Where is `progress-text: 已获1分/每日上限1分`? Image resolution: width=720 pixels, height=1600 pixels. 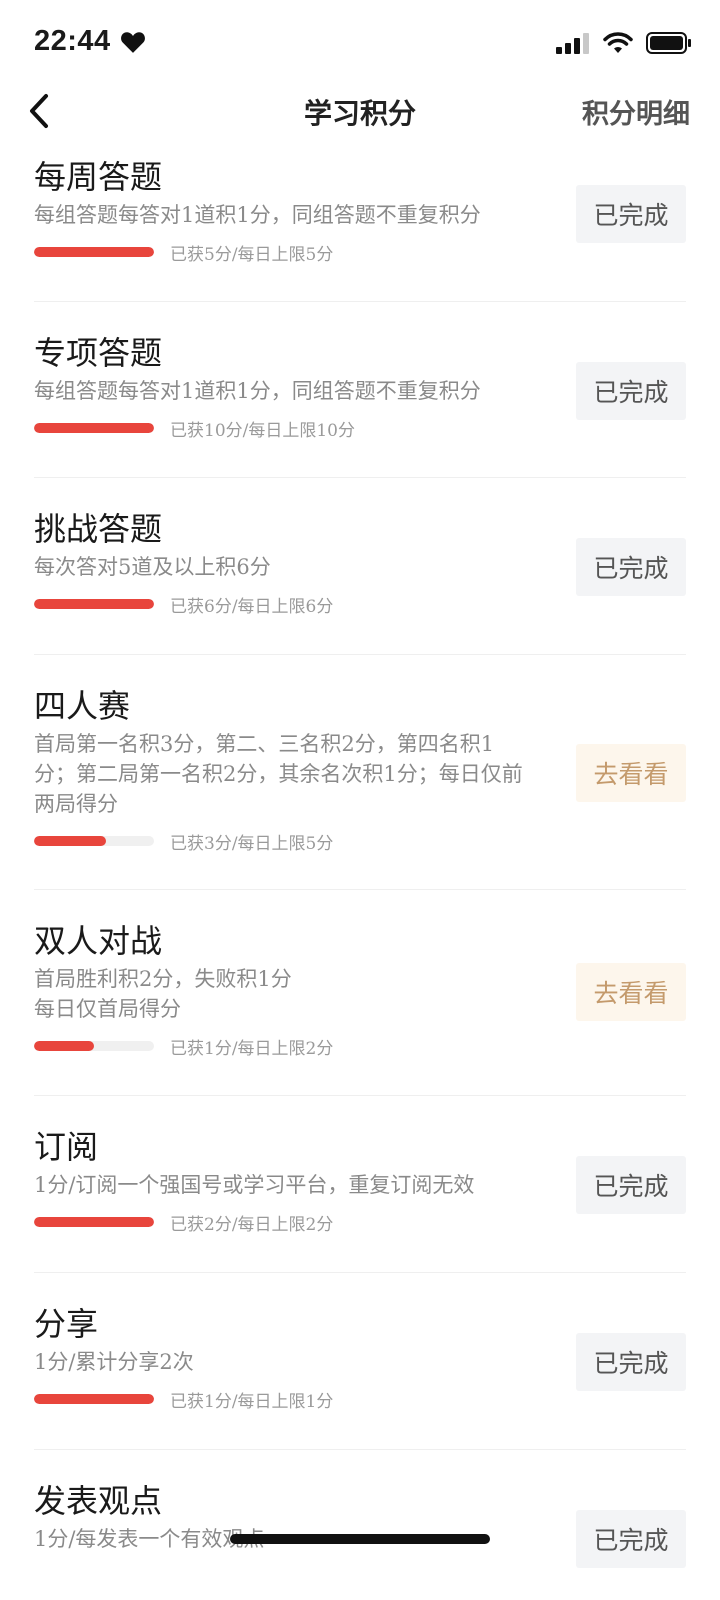
progress-text: 已获1分/每日上限1分 is located at coordinates (252, 1401).